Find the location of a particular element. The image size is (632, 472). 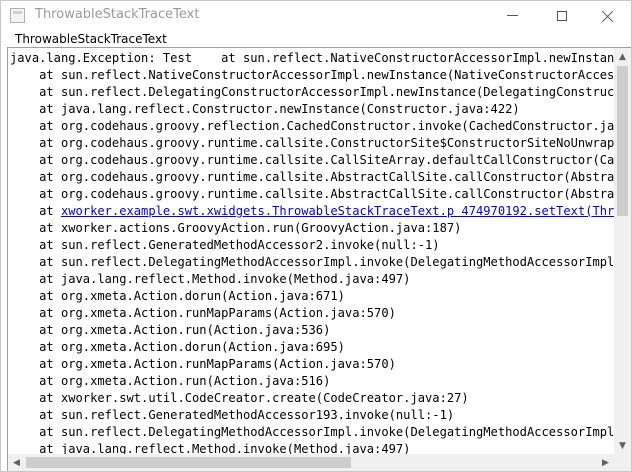

vertical-scroll-thumb is located at coordinates (622, 141).